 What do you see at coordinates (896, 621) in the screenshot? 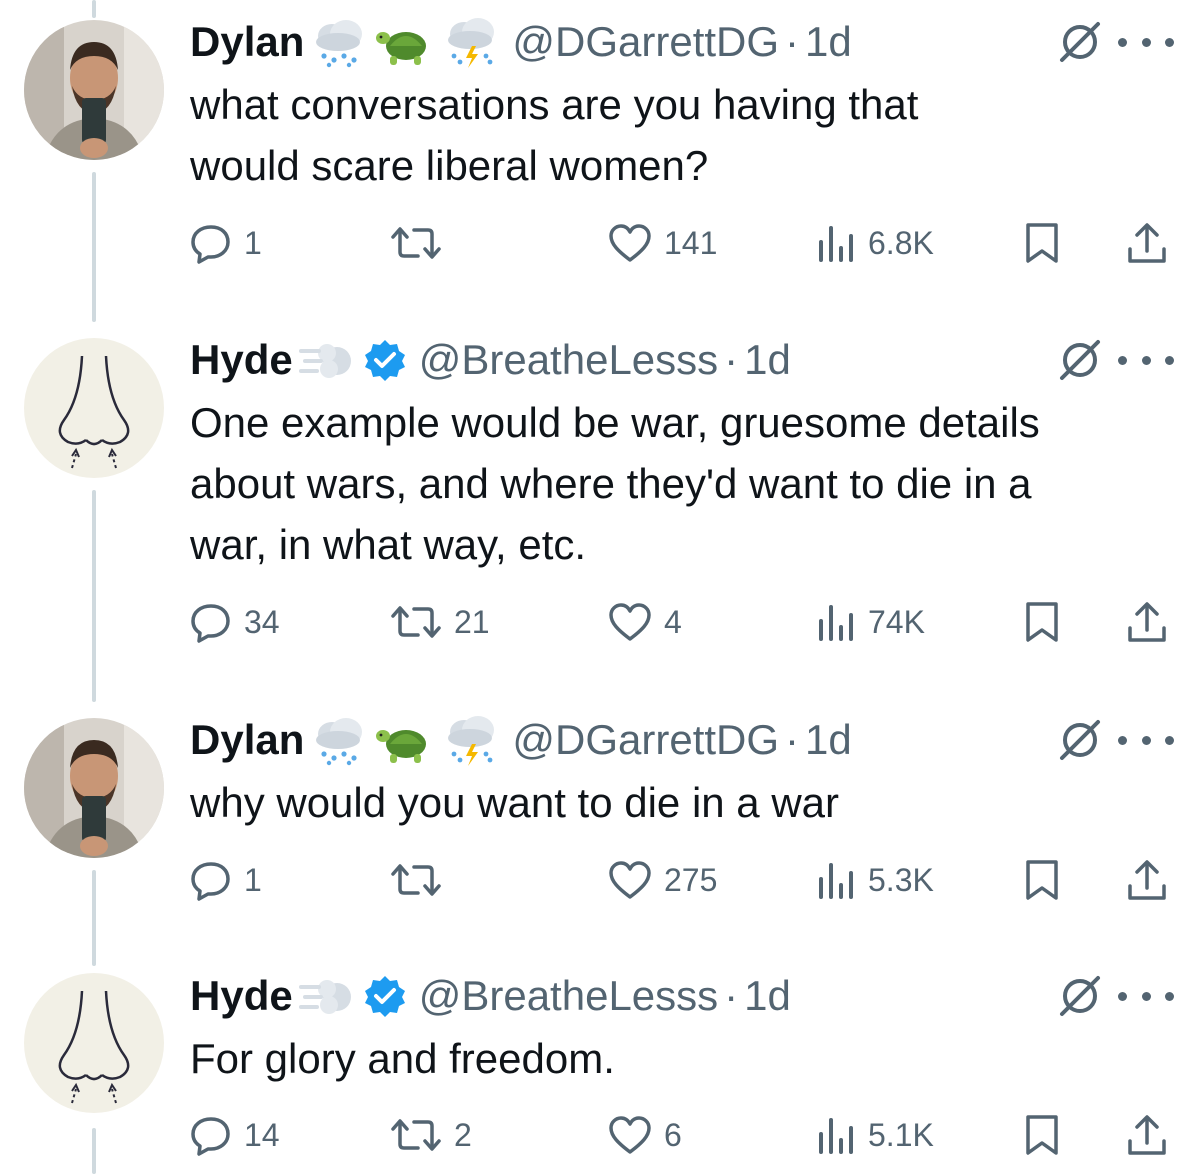
I see `views-count: 74K` at bounding box center [896, 621].